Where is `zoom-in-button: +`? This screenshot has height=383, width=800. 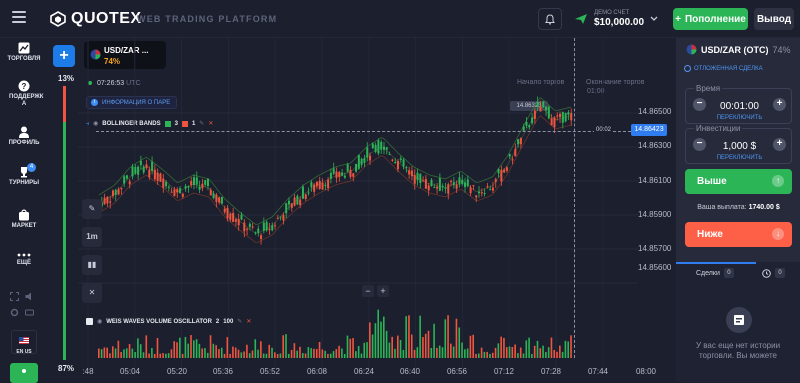
zoom-in-button: + is located at coordinates (383, 291).